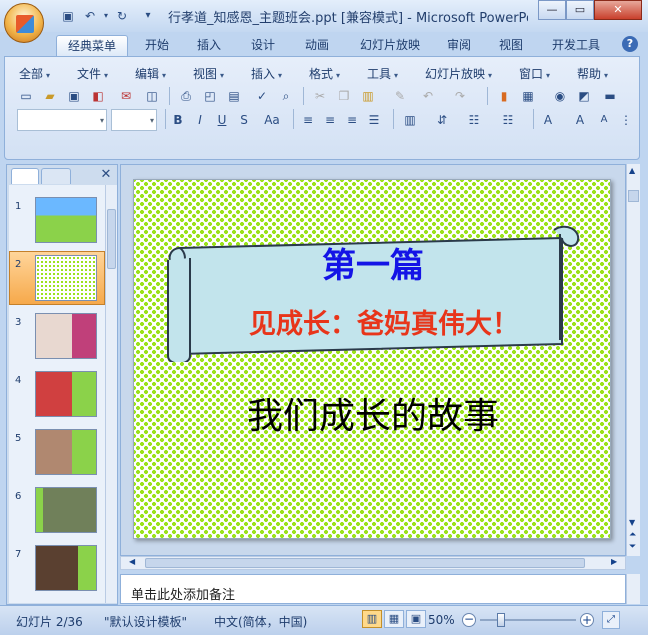 Image resolution: width=648 pixels, height=635 pixels. Describe the element at coordinates (92, 73) in the screenshot. I see `menu-file: 文件 ▾` at that location.